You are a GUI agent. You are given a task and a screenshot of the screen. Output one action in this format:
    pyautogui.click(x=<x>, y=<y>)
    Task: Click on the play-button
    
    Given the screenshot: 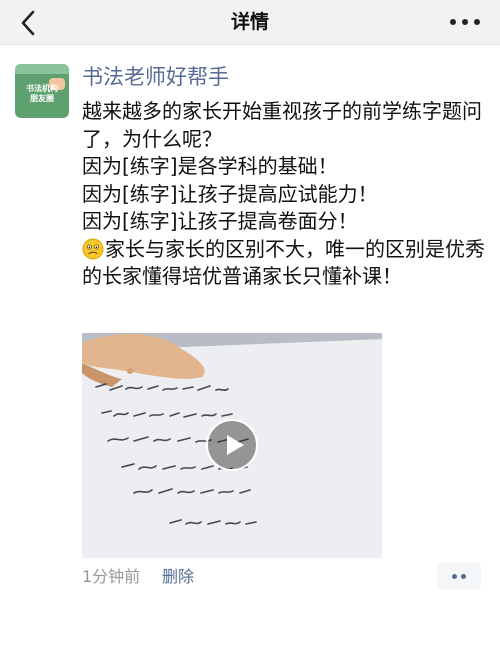 What is the action you would take?
    pyautogui.click(x=232, y=445)
    